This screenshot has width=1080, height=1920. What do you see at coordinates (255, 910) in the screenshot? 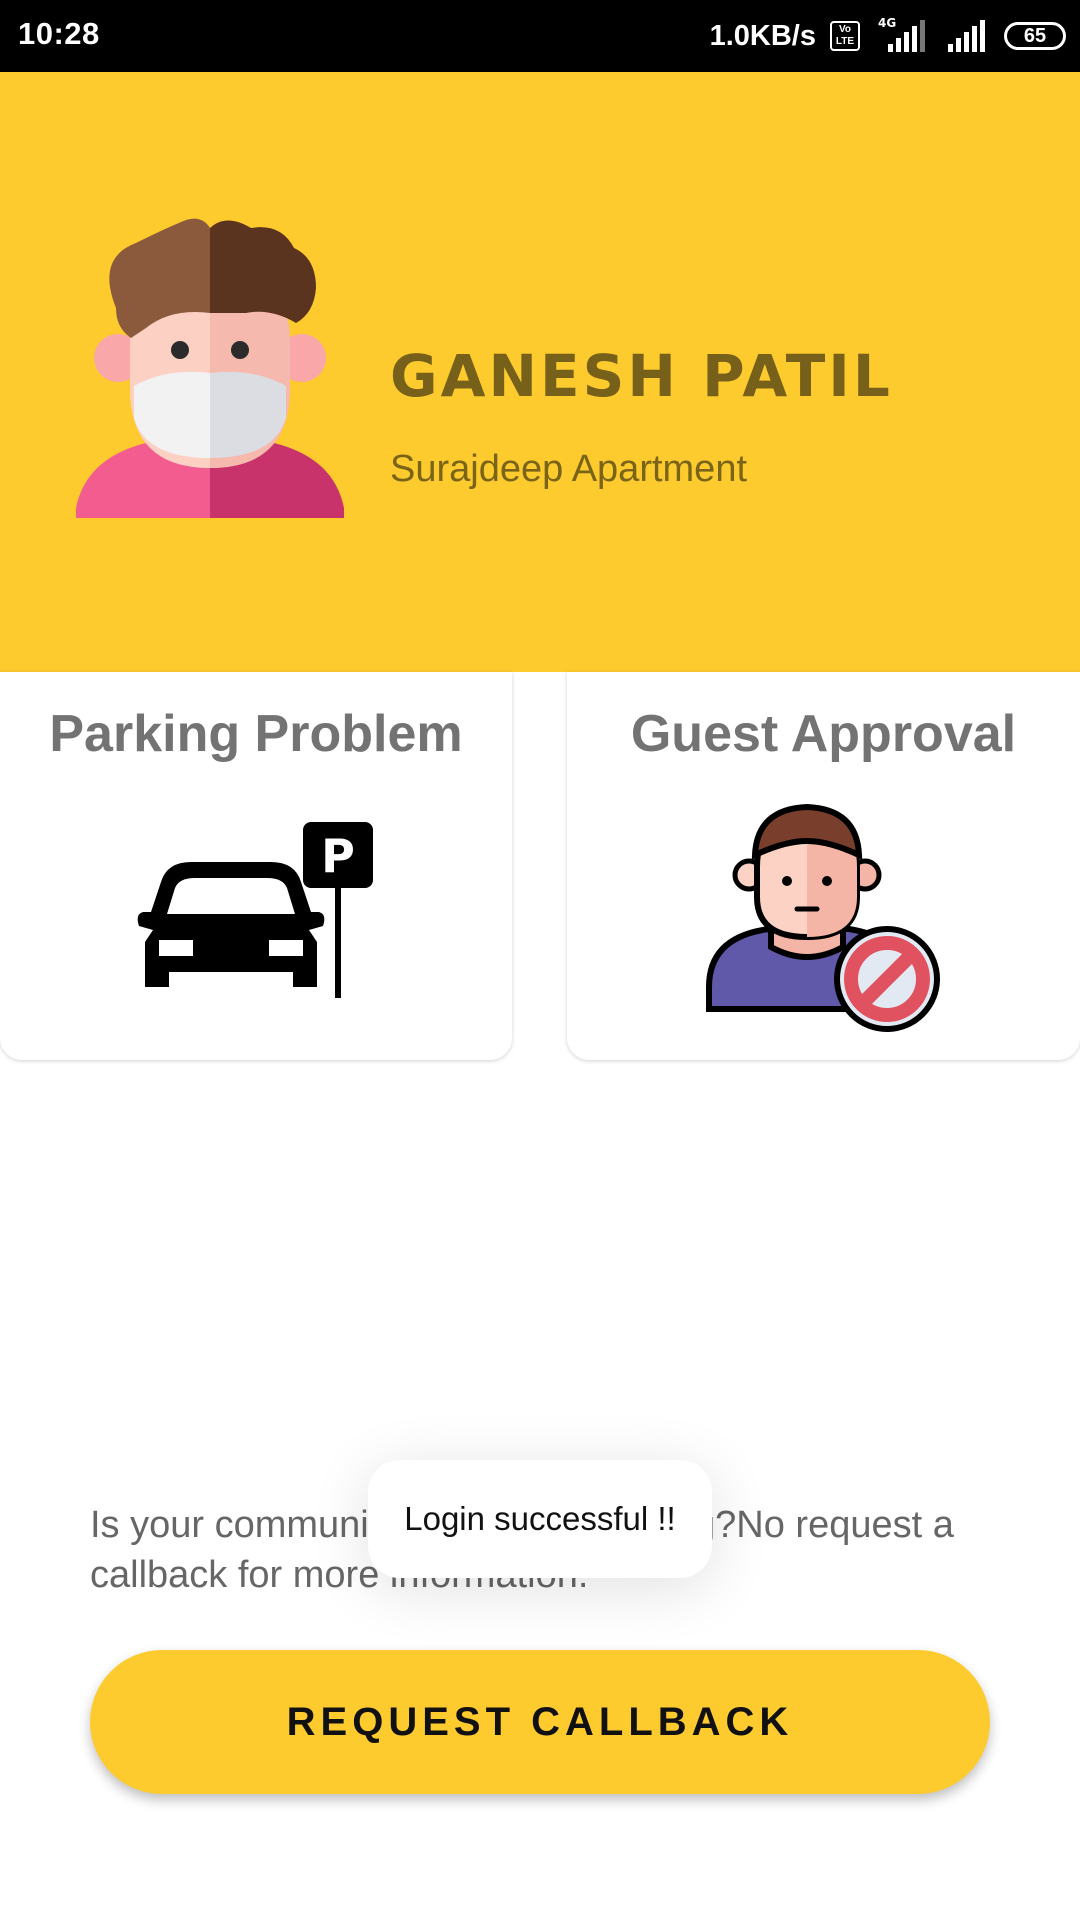
I see `car-parking-icon: P` at bounding box center [255, 910].